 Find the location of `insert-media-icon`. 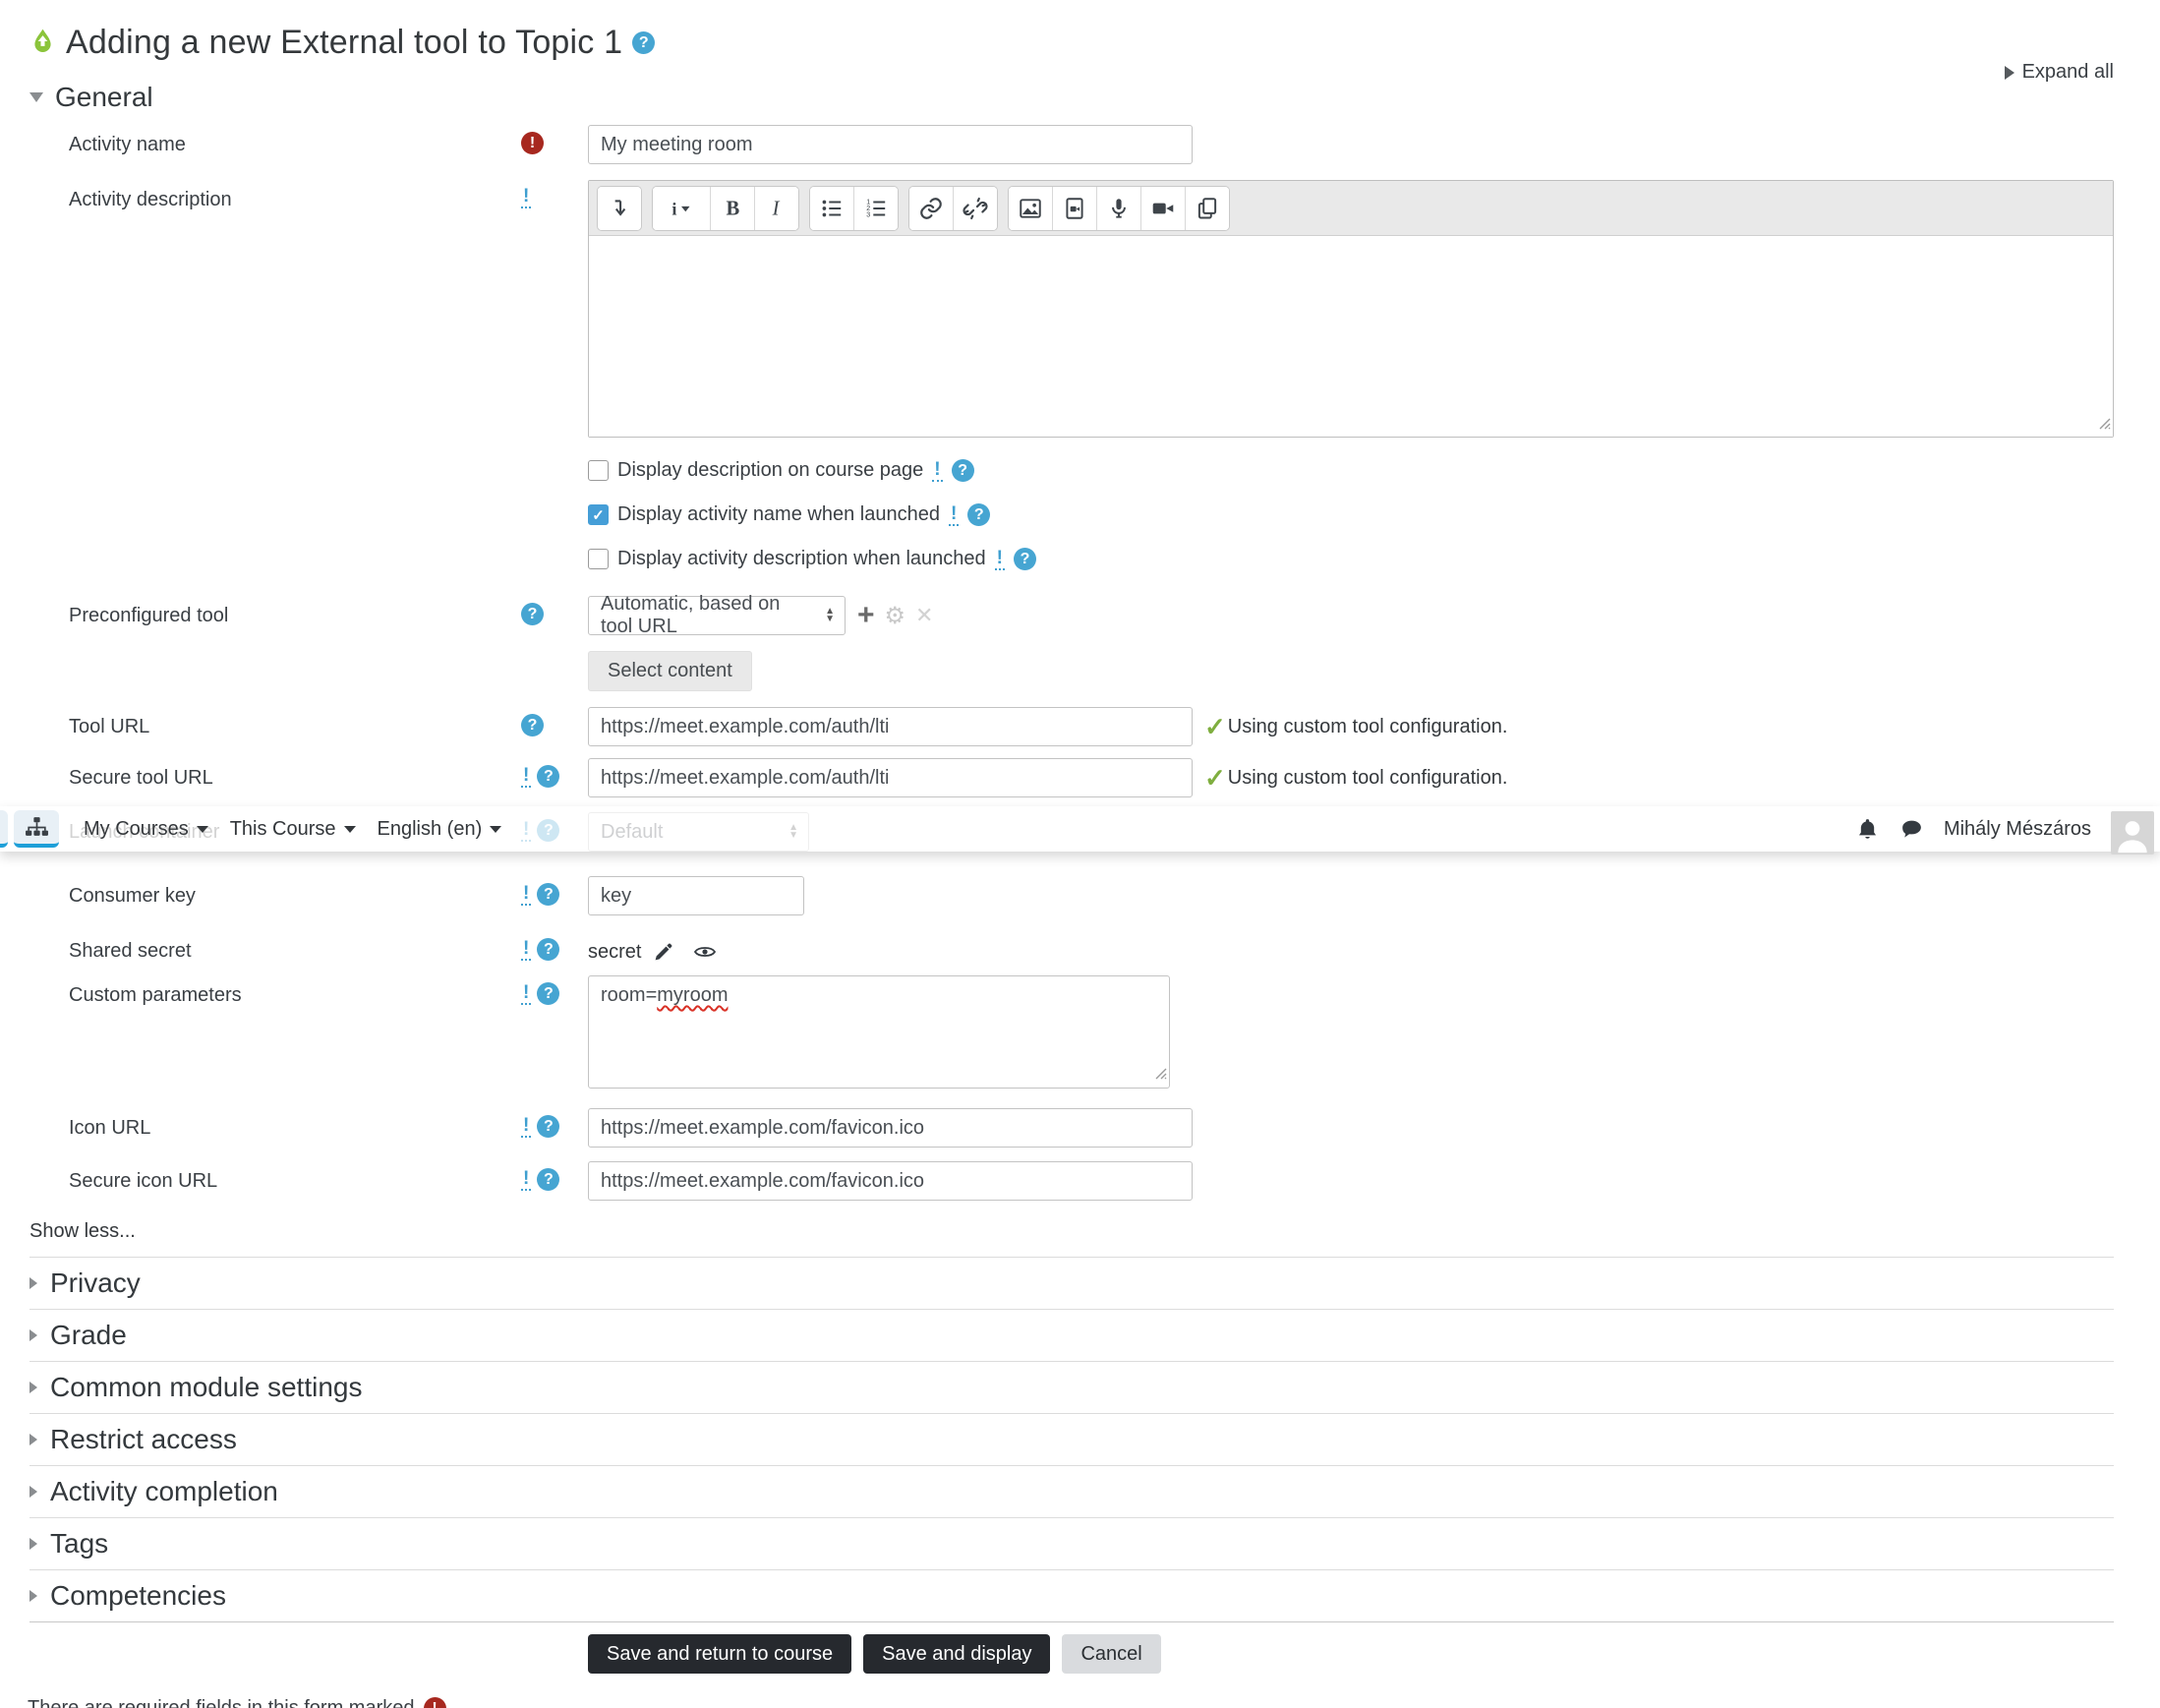

insert-media-icon is located at coordinates (1074, 208).